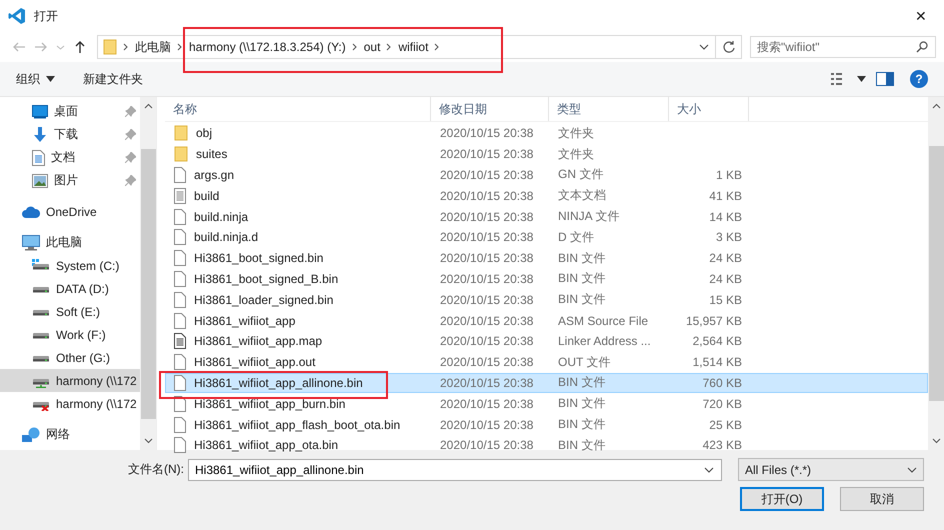  I want to click on type-cell-text: ASM Source File, so click(603, 321).